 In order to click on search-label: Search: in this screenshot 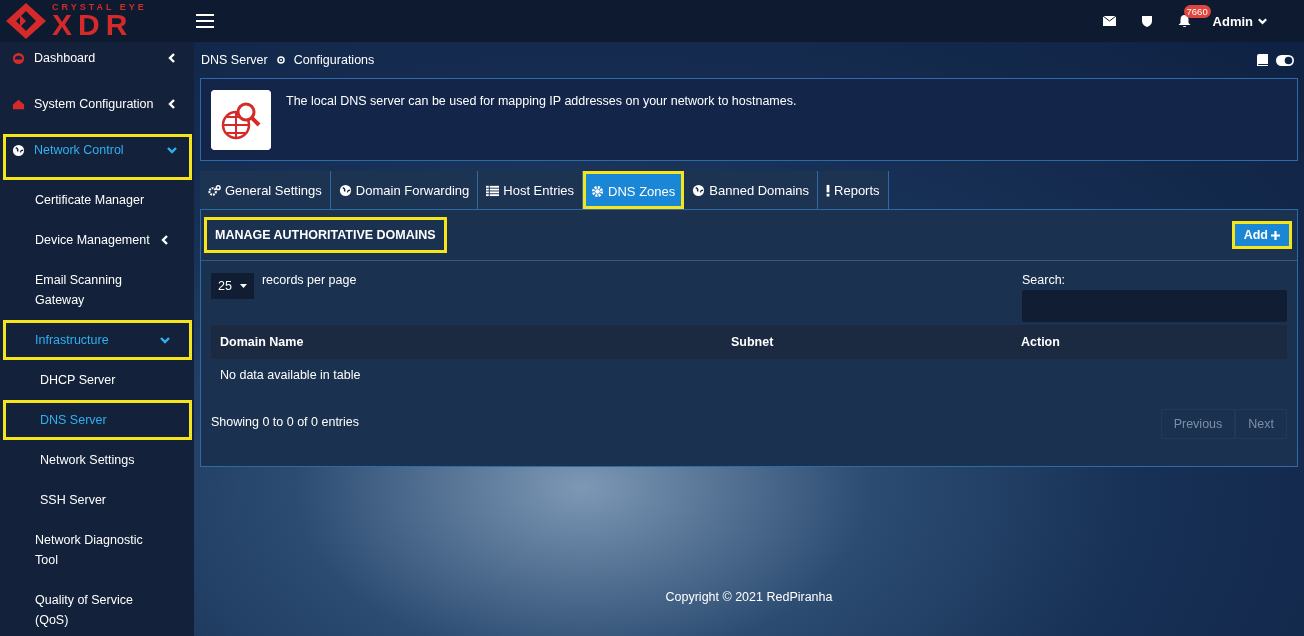, I will do `click(1044, 280)`.